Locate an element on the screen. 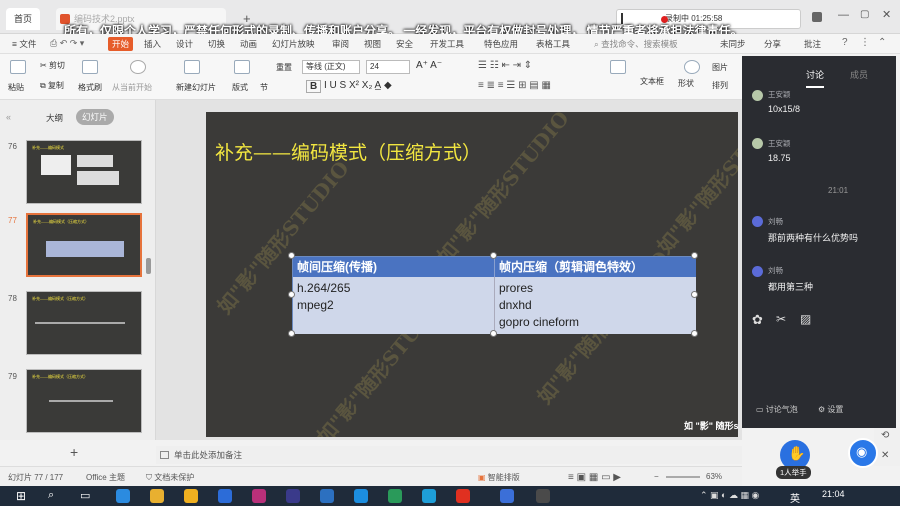 The image size is (900, 506). tab-members: 成员 is located at coordinates (859, 74).